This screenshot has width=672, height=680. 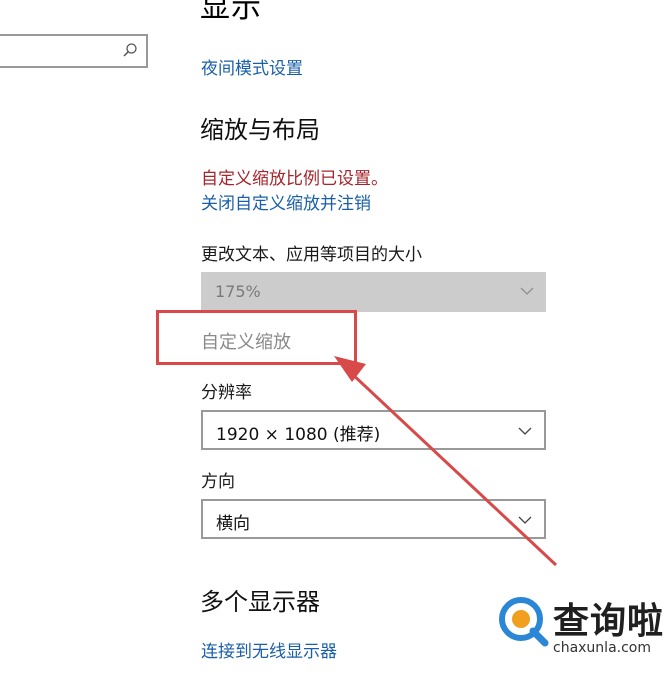 I want to click on search-input, so click(x=74, y=51).